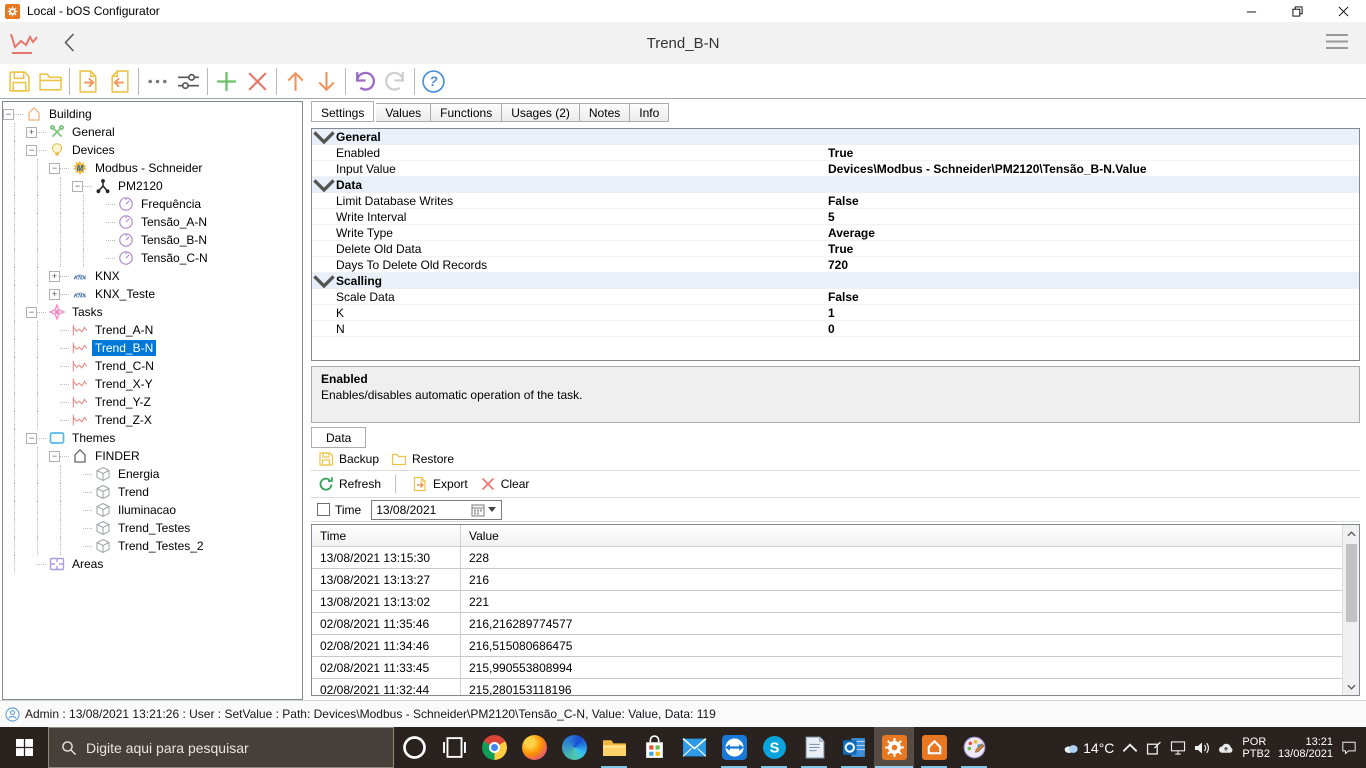 The height and width of the screenshot is (768, 1366). What do you see at coordinates (226, 81) in the screenshot?
I see `add-button` at bounding box center [226, 81].